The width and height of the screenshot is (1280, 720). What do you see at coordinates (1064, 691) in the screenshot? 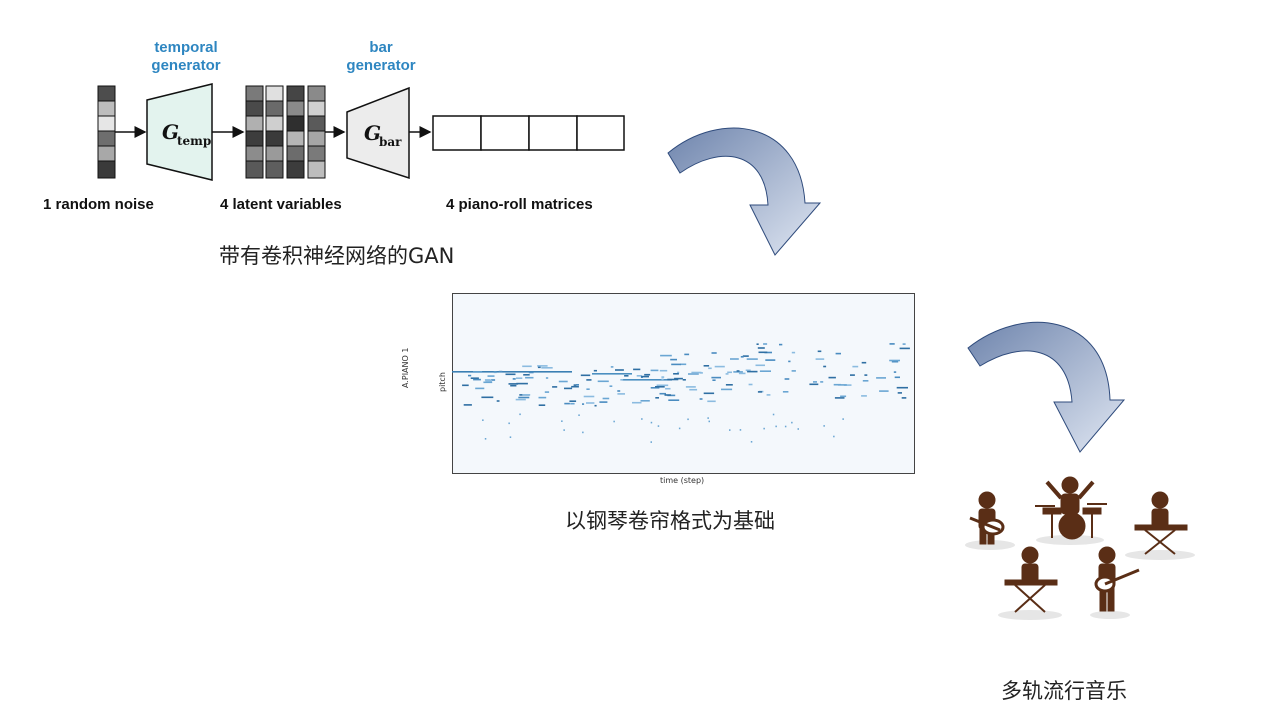
I see `band-caption: 多轨流行音乐` at bounding box center [1064, 691].